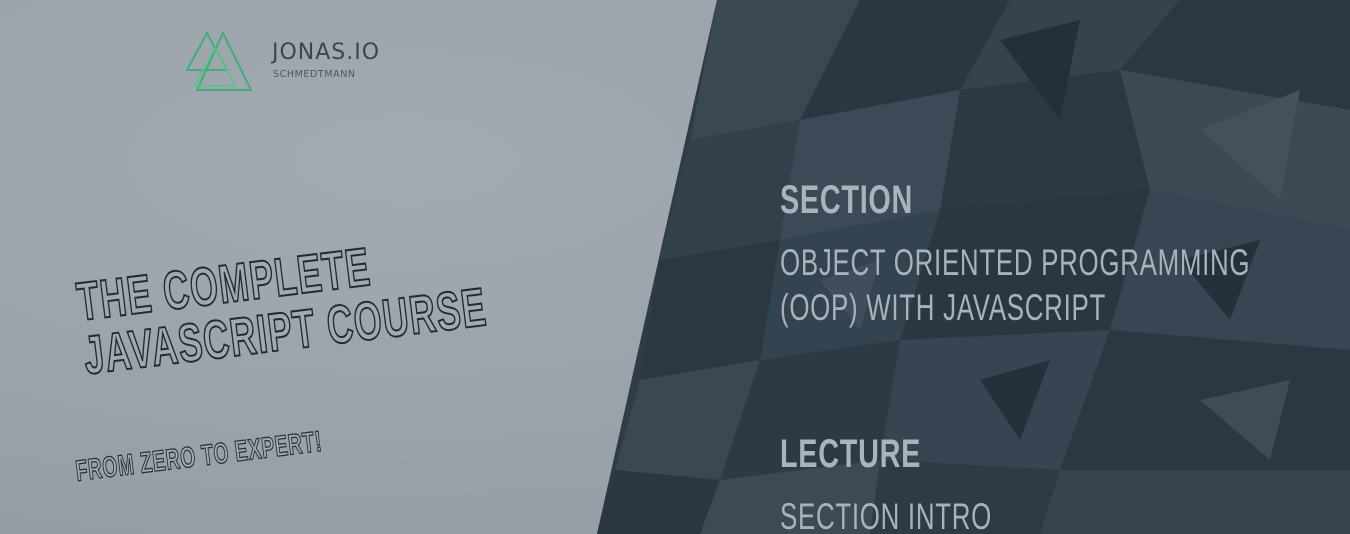 Image resolution: width=1350 pixels, height=534 pixels. I want to click on lecture-title-text: SECTION INTRO, so click(886, 515).